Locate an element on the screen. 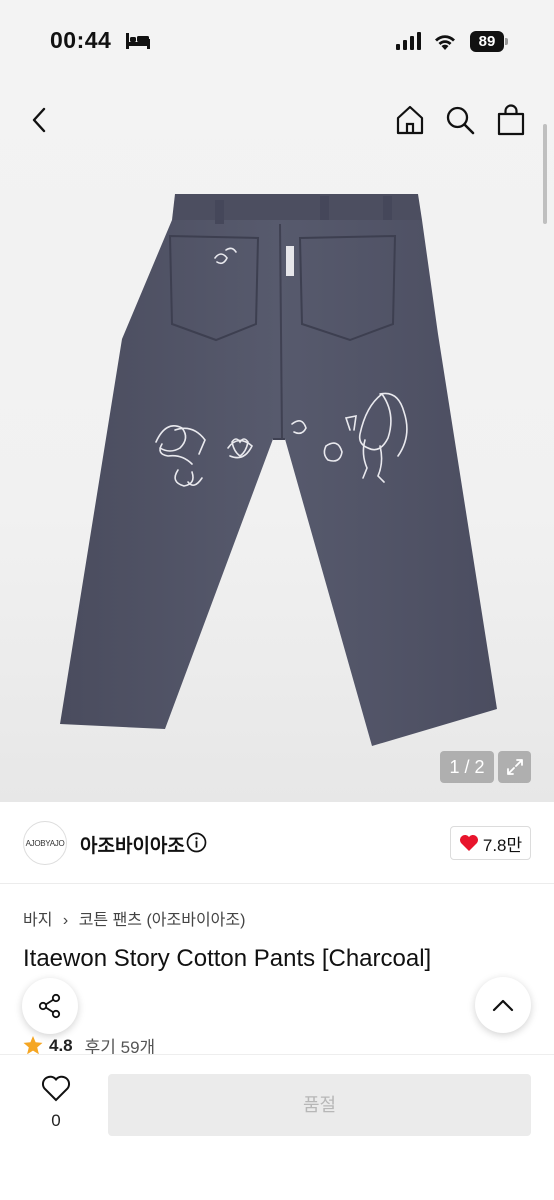 This screenshot has width=554, height=1200. chevron-up-icon is located at coordinates (503, 1005).